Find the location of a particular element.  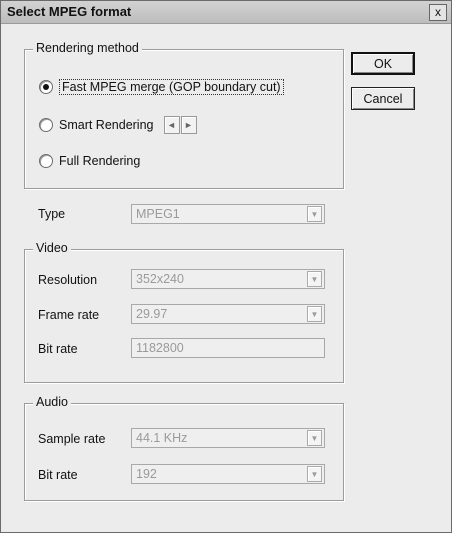

ok-button: OK is located at coordinates (383, 63).